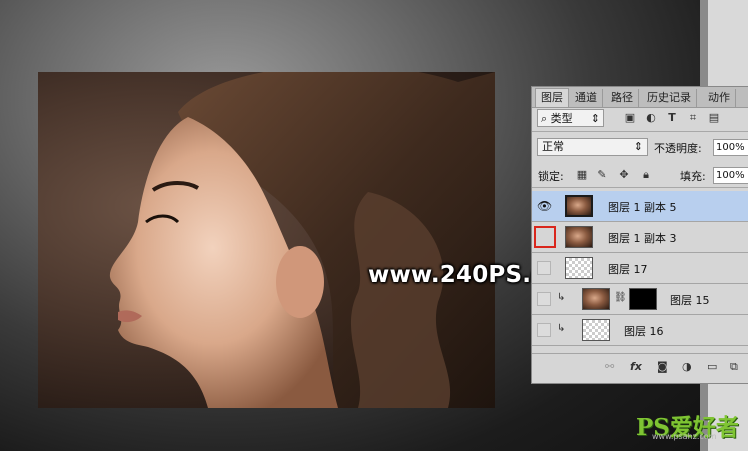 Image resolution: width=748 pixels, height=451 pixels. Describe the element at coordinates (630, 118) in the screenshot. I see `image-filter-icon: ▣` at that location.